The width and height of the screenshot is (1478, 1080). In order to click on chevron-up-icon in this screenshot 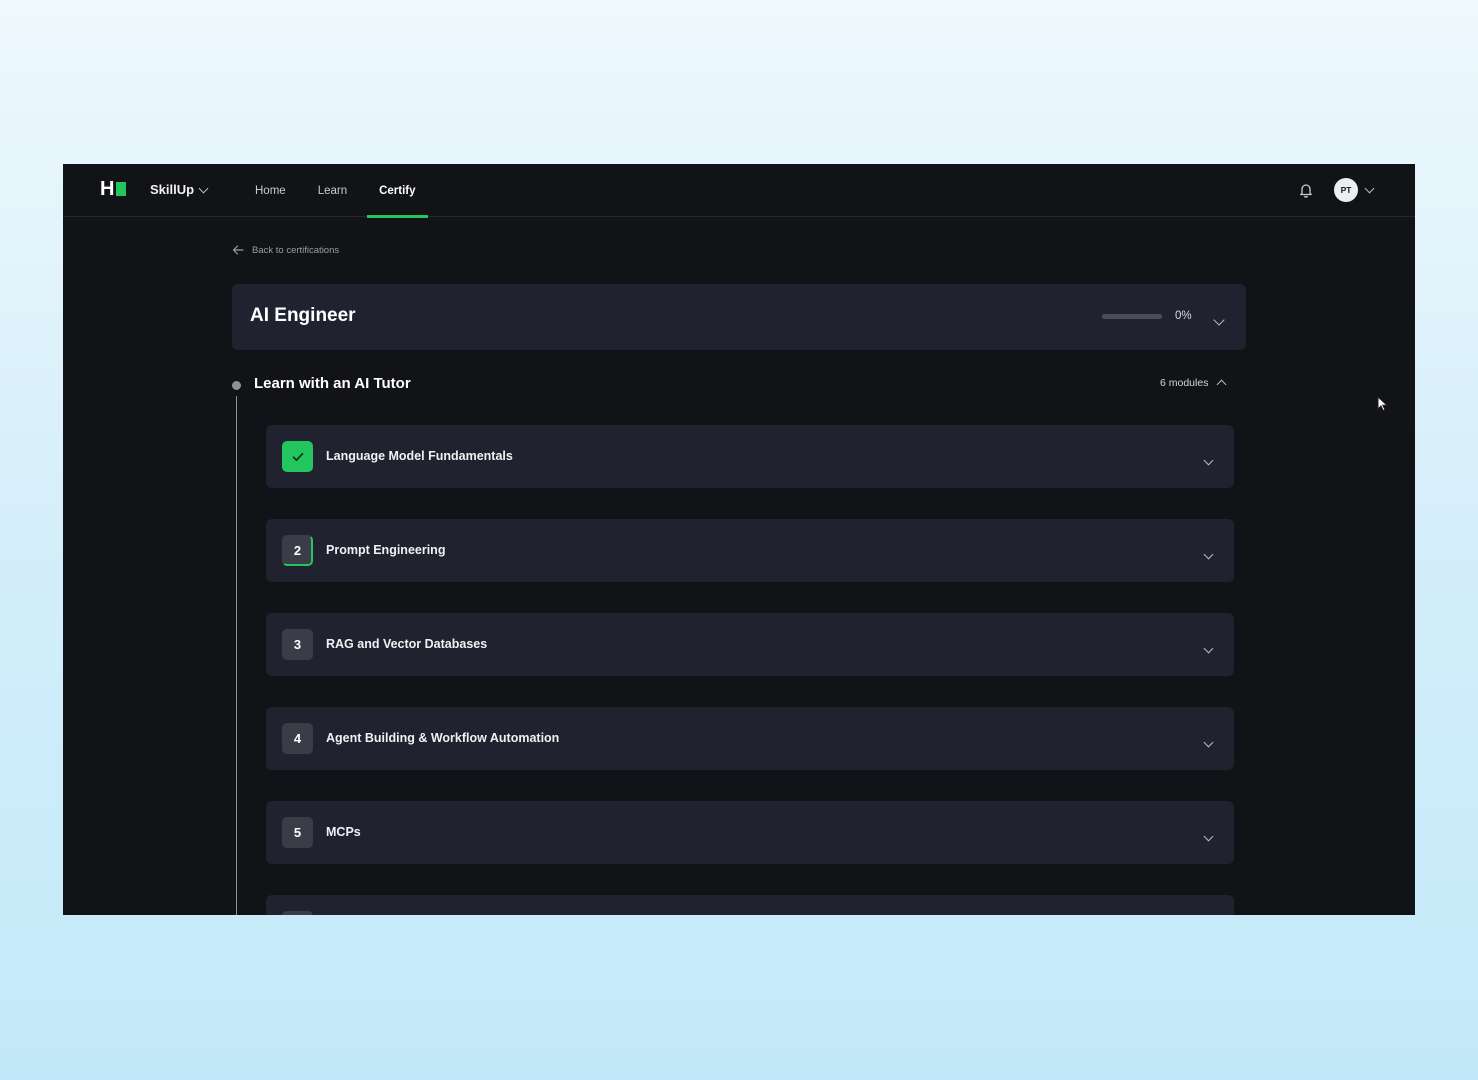, I will do `click(1222, 384)`.